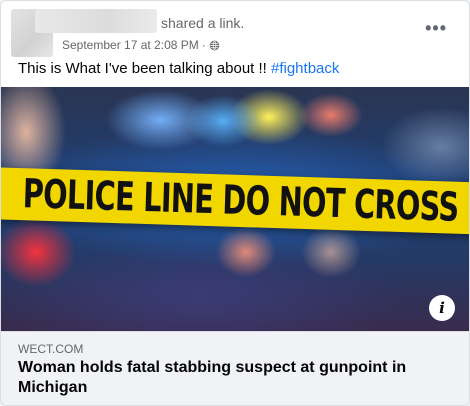 This screenshot has height=406, width=470. I want to click on hashtag-link: #fightback, so click(305, 68).